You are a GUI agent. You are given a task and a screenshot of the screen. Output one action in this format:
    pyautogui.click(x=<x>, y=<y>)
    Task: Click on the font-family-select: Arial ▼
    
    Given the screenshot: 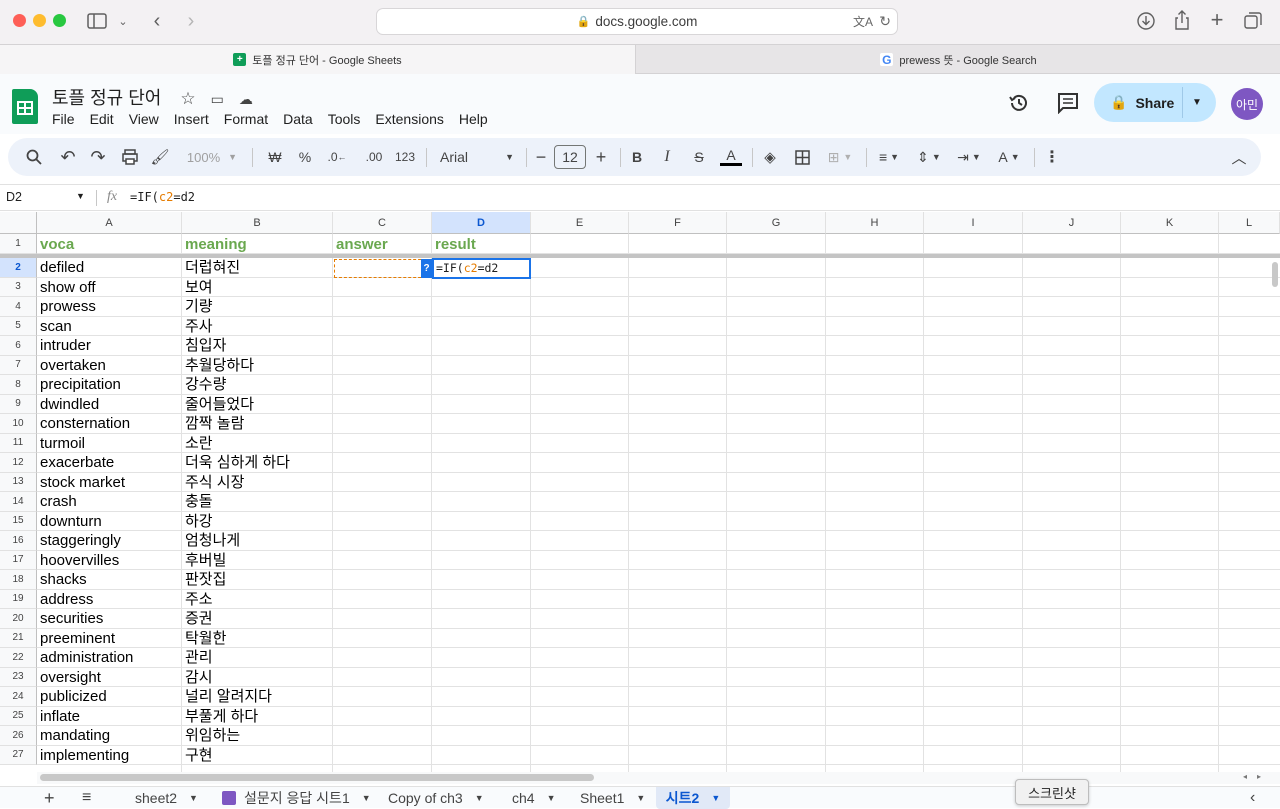 What is the action you would take?
    pyautogui.click(x=477, y=157)
    